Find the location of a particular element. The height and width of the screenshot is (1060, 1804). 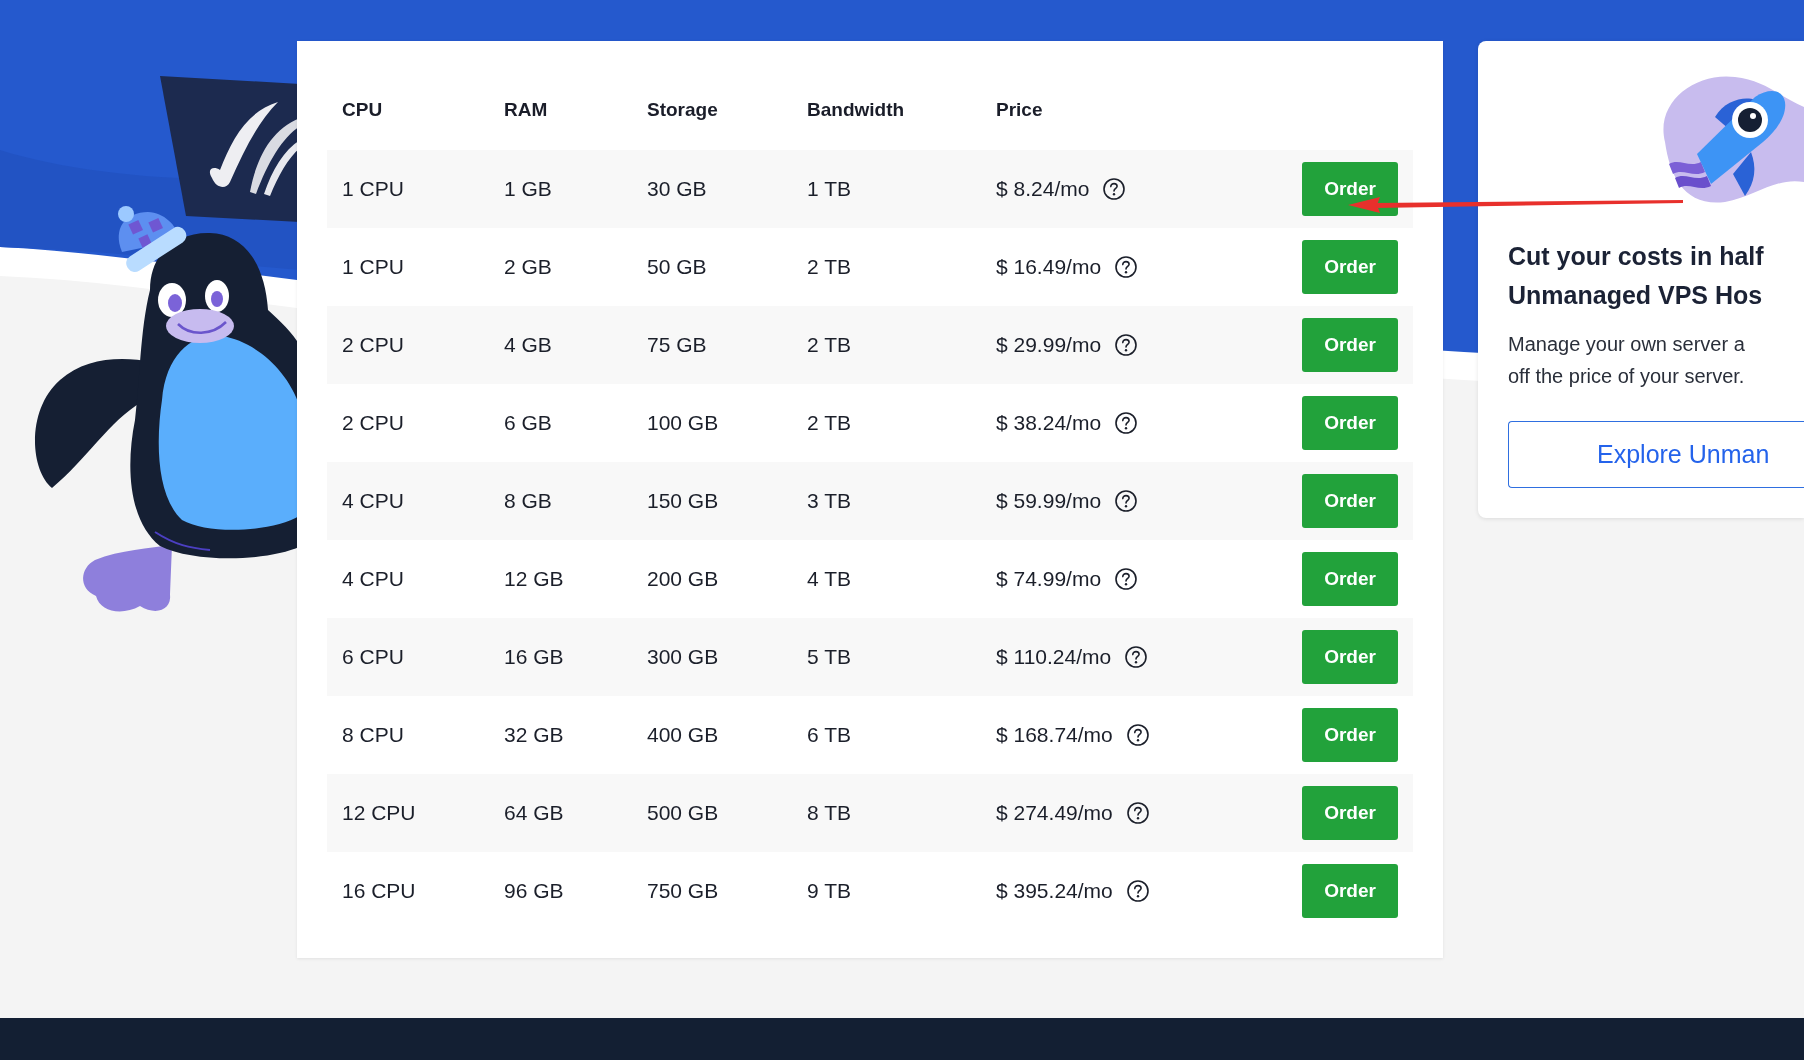

table-cell-text: 3 TB is located at coordinates (829, 501).